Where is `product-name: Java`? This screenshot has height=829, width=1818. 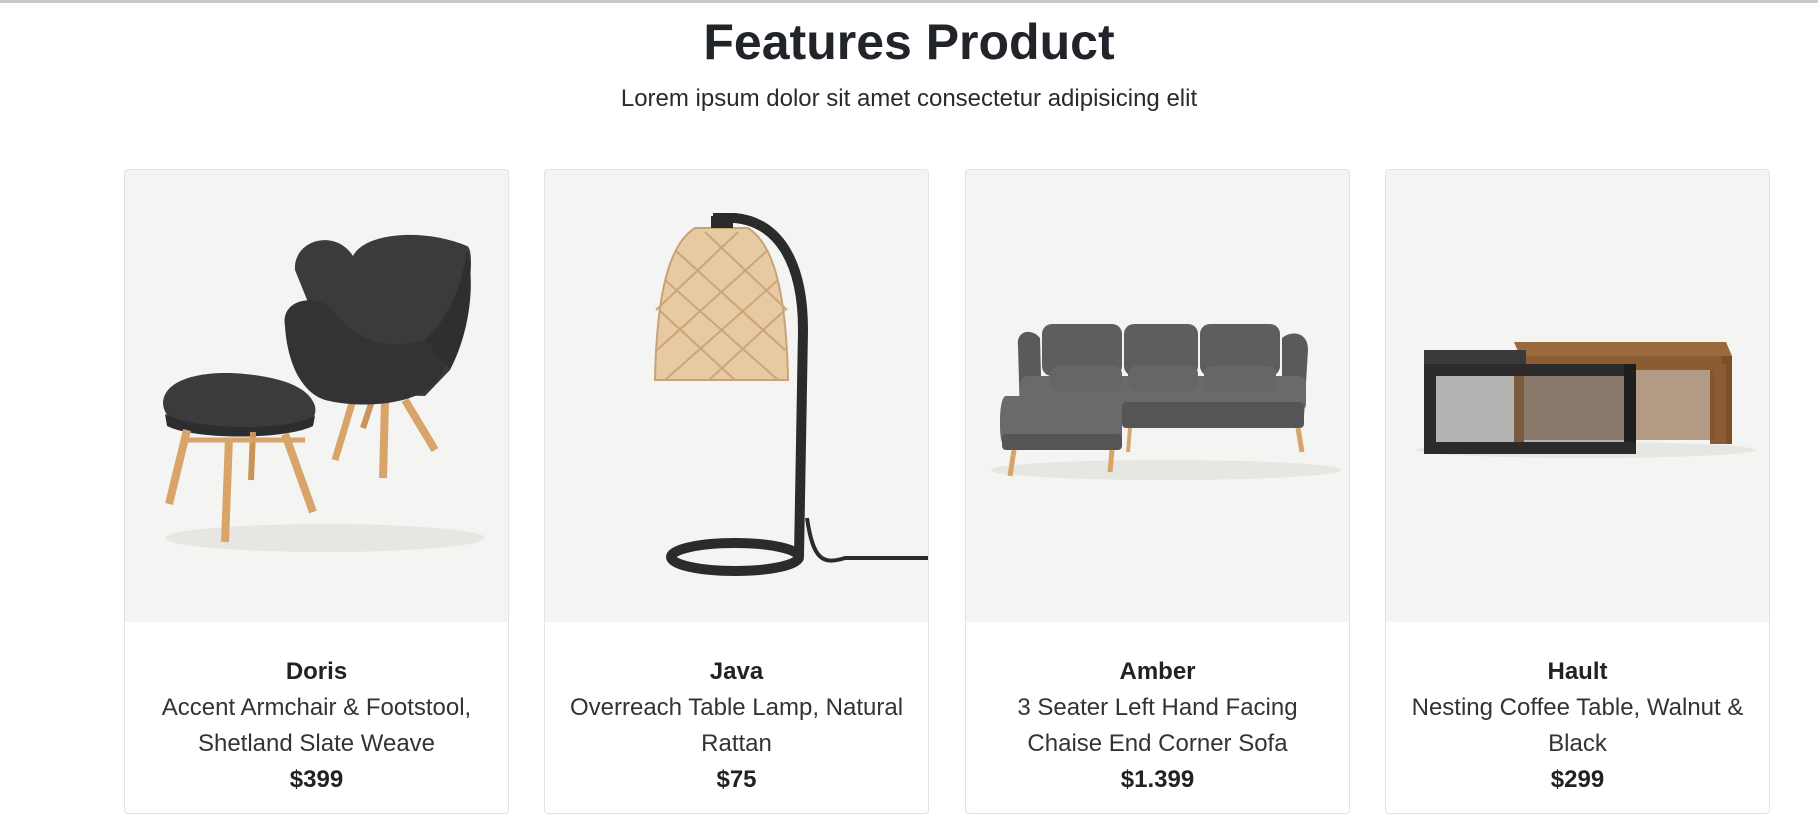 product-name: Java is located at coordinates (736, 672).